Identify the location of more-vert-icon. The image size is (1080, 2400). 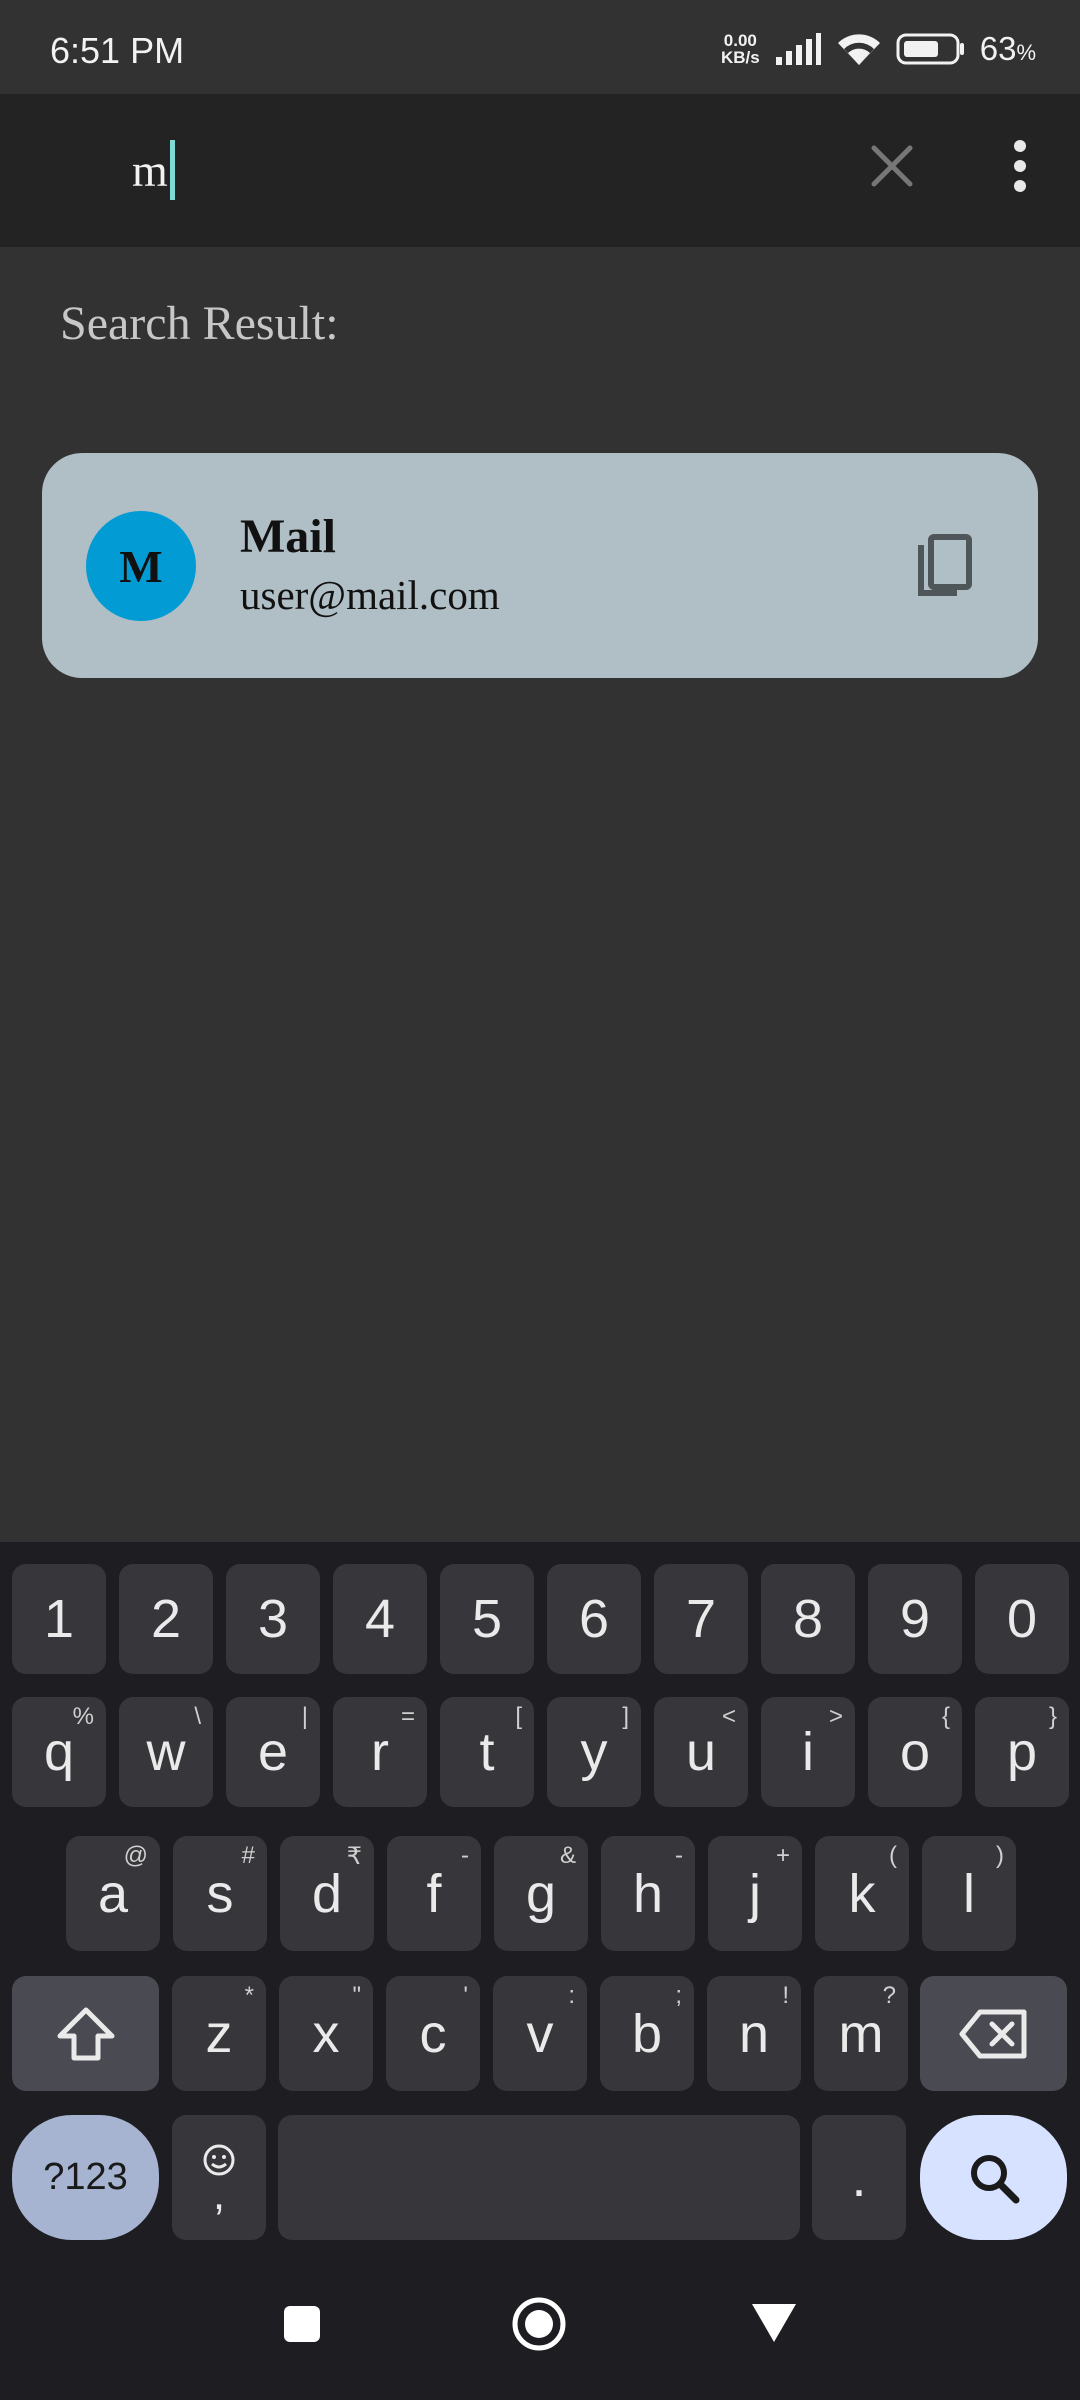
(1020, 166).